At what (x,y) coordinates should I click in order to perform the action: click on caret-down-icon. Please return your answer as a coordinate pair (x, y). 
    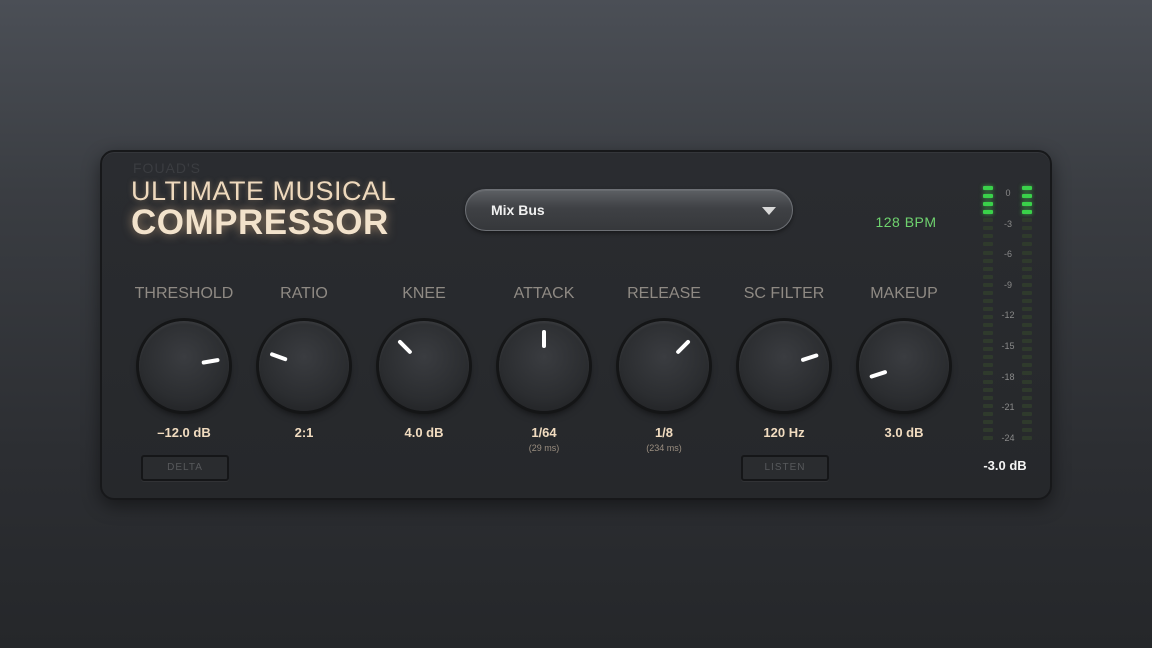
    Looking at the image, I should click on (769, 211).